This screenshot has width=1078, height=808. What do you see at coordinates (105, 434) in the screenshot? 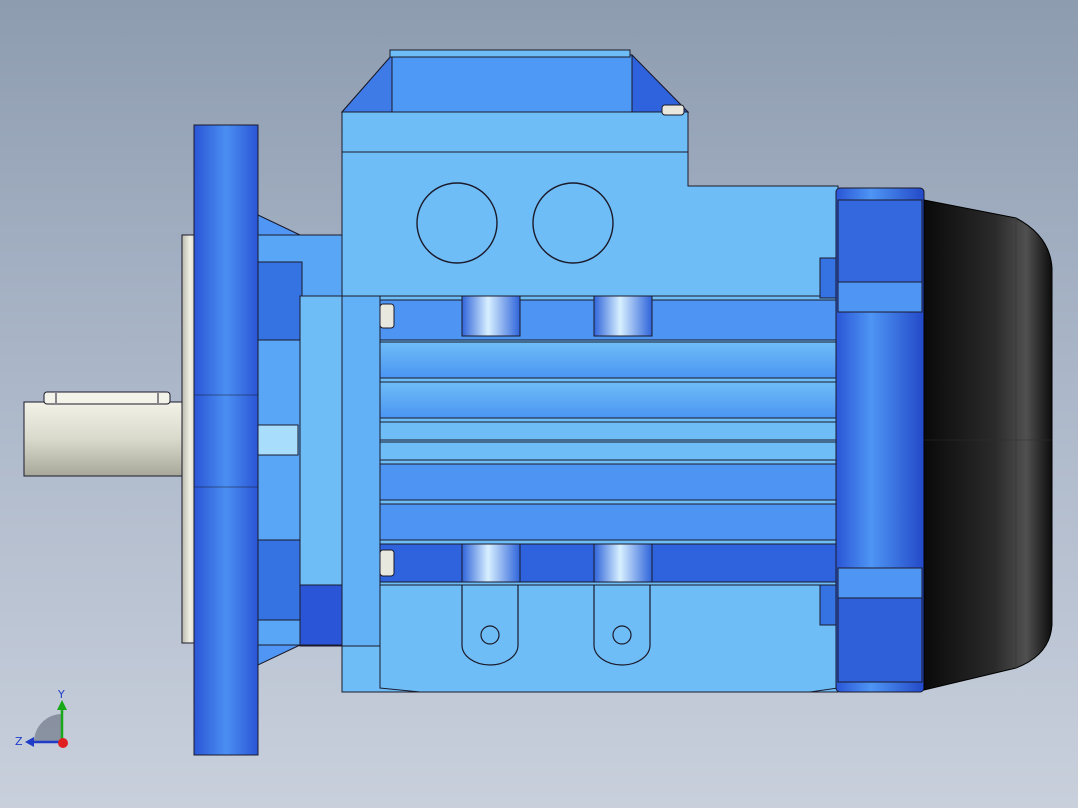
I see `output-shaft` at bounding box center [105, 434].